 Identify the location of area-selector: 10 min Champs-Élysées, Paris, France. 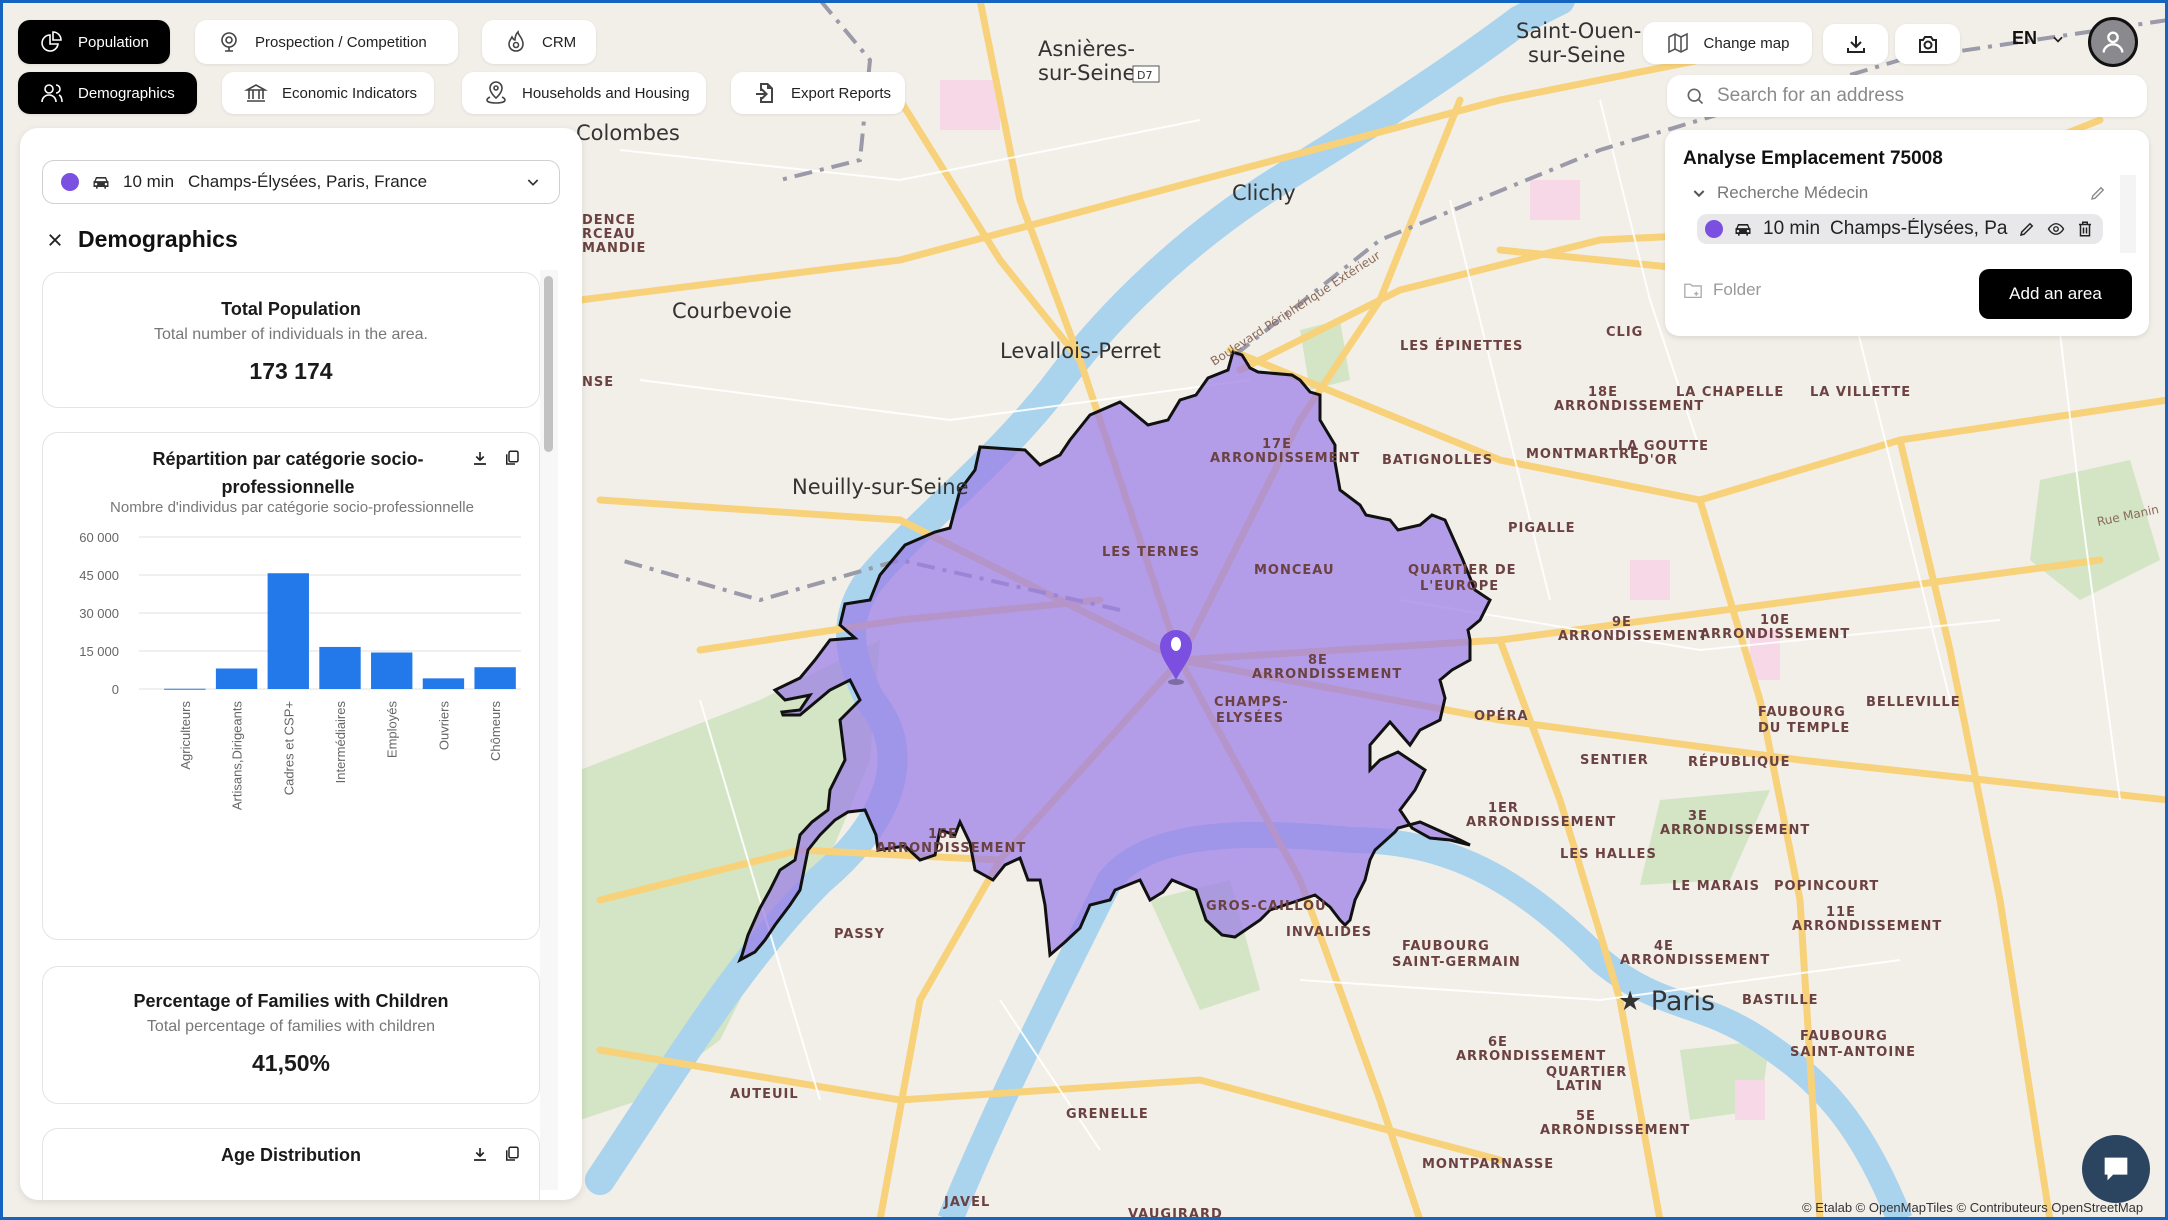
(301, 182).